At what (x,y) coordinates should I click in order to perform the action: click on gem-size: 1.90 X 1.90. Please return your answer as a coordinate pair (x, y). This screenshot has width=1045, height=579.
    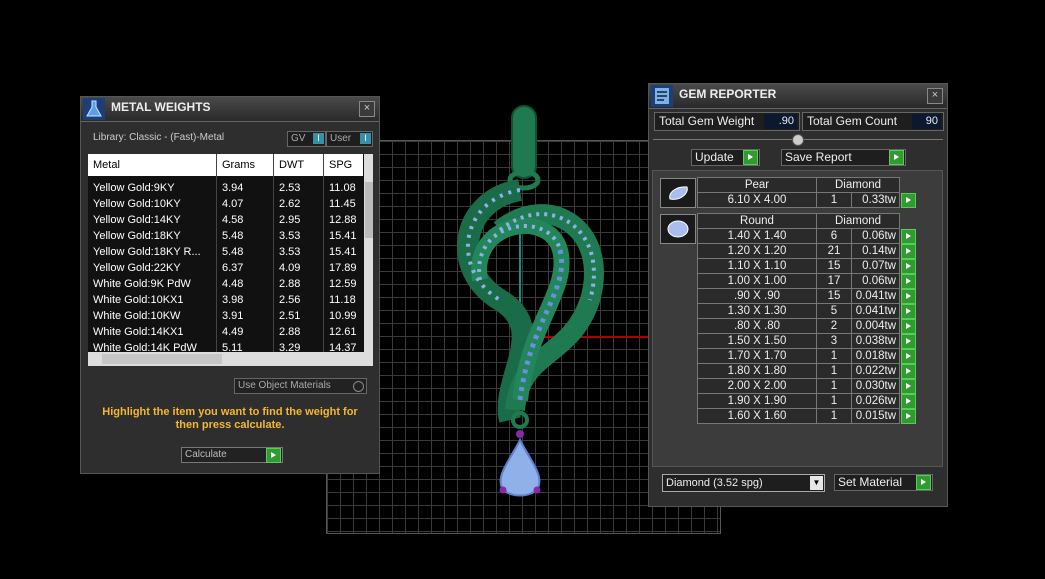
    Looking at the image, I should click on (757, 401).